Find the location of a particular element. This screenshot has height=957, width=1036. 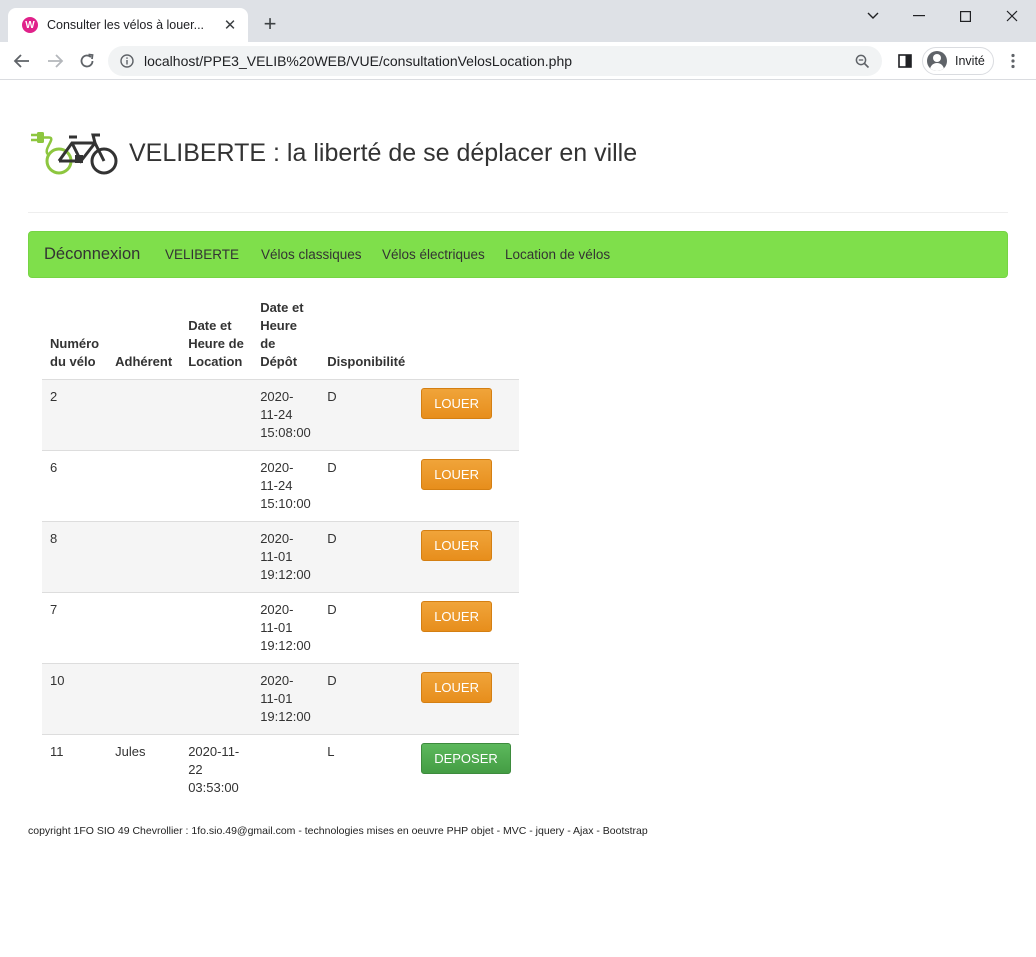

column-header-action is located at coordinates (466, 339).